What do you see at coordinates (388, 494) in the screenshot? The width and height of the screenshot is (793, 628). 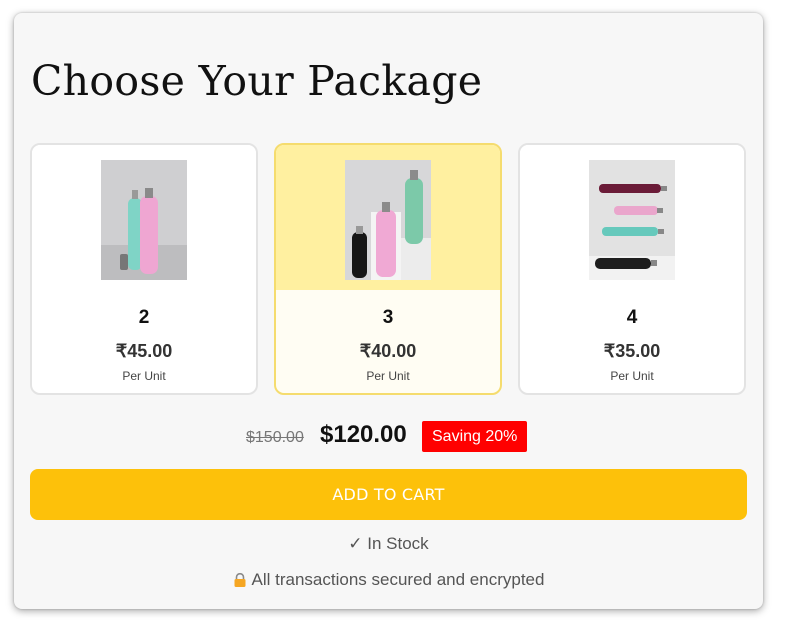 I see `add-to-cart-button: ADD TO CART` at bounding box center [388, 494].